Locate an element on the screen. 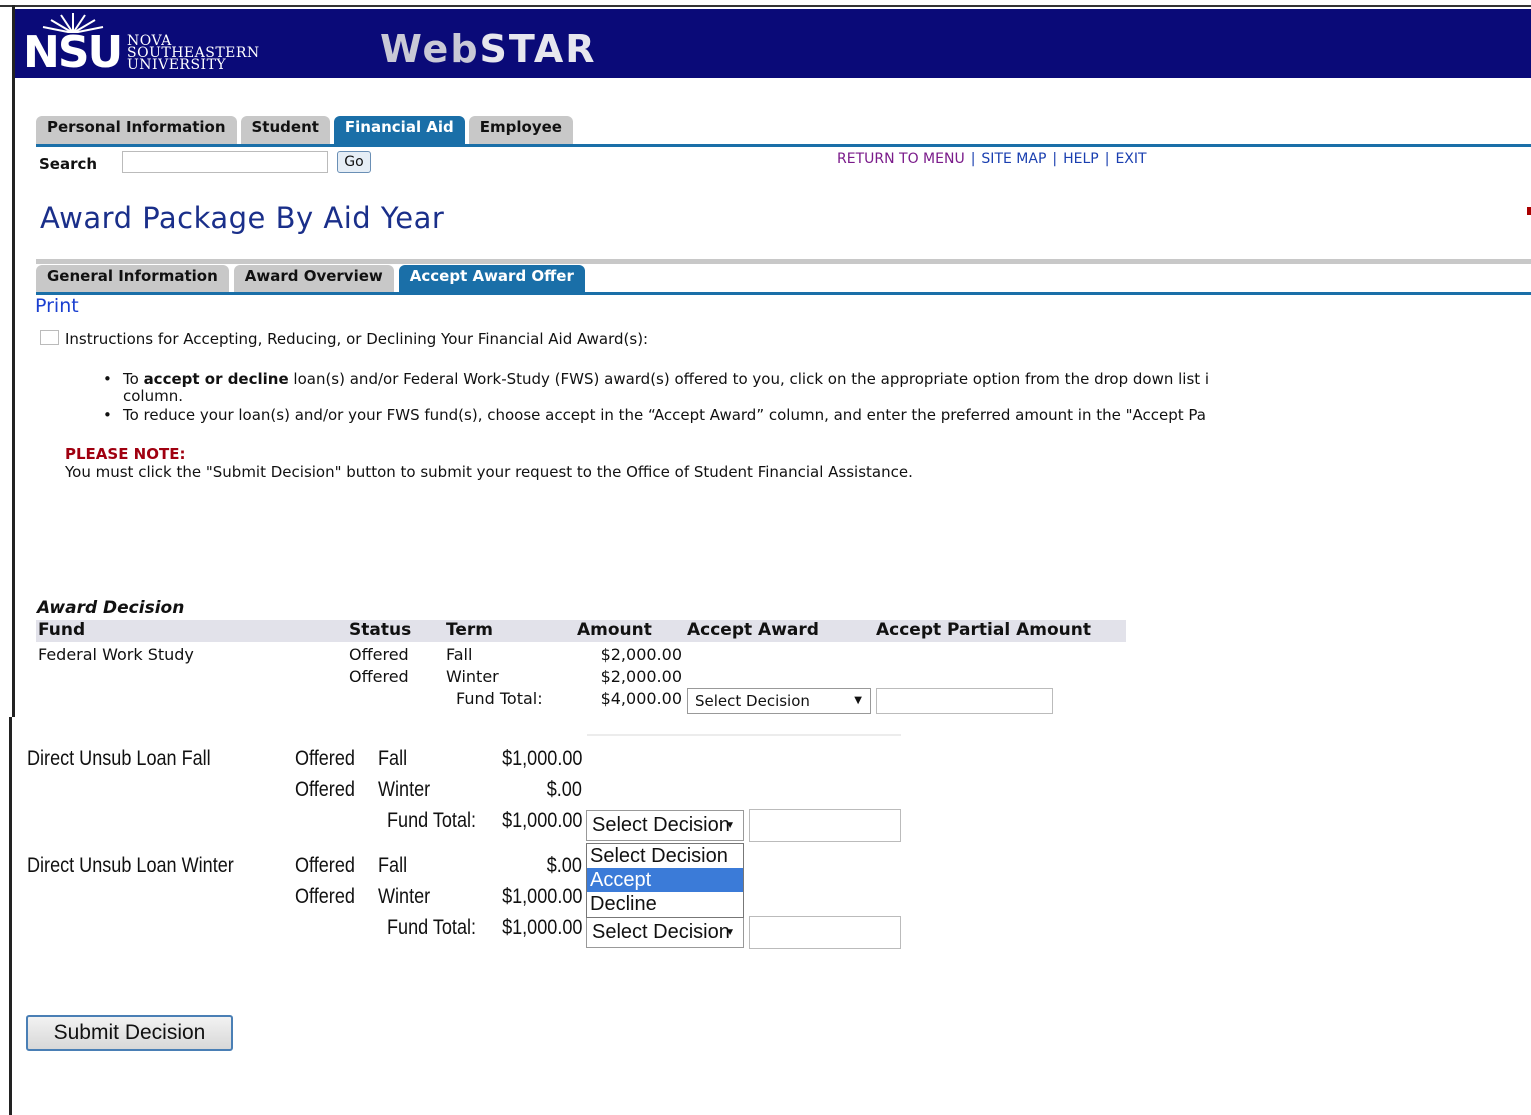 The image size is (1531, 1115). tab-employee: Employee is located at coordinates (520, 130).